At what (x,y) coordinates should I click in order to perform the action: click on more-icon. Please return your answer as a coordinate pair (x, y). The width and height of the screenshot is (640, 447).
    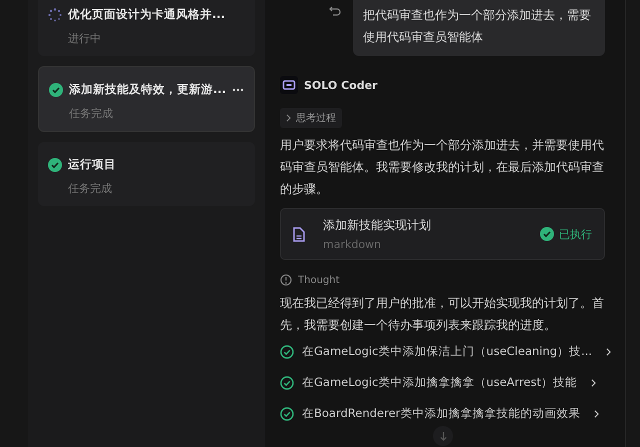
    Looking at the image, I should click on (238, 90).